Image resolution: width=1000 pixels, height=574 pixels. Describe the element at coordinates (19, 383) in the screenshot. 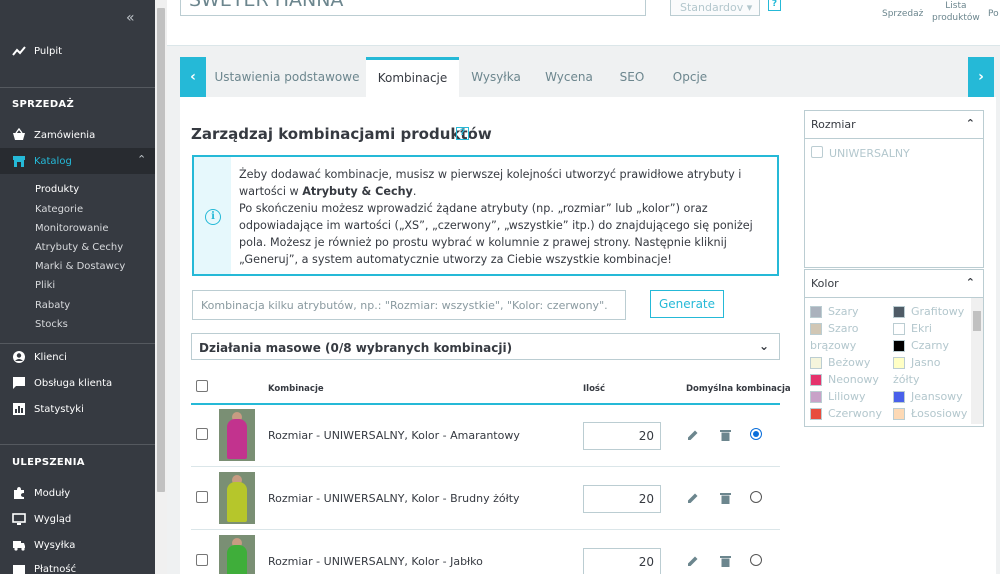

I see `chat-icon` at that location.